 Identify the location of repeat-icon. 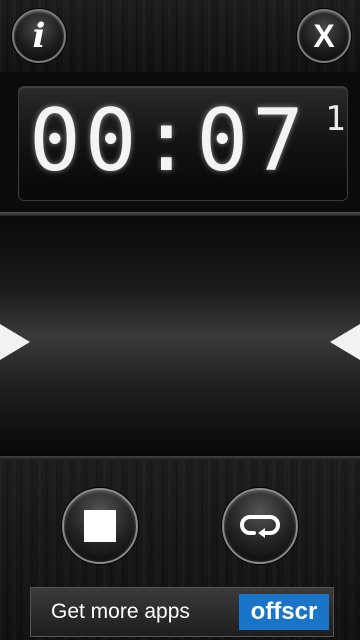
(260, 526).